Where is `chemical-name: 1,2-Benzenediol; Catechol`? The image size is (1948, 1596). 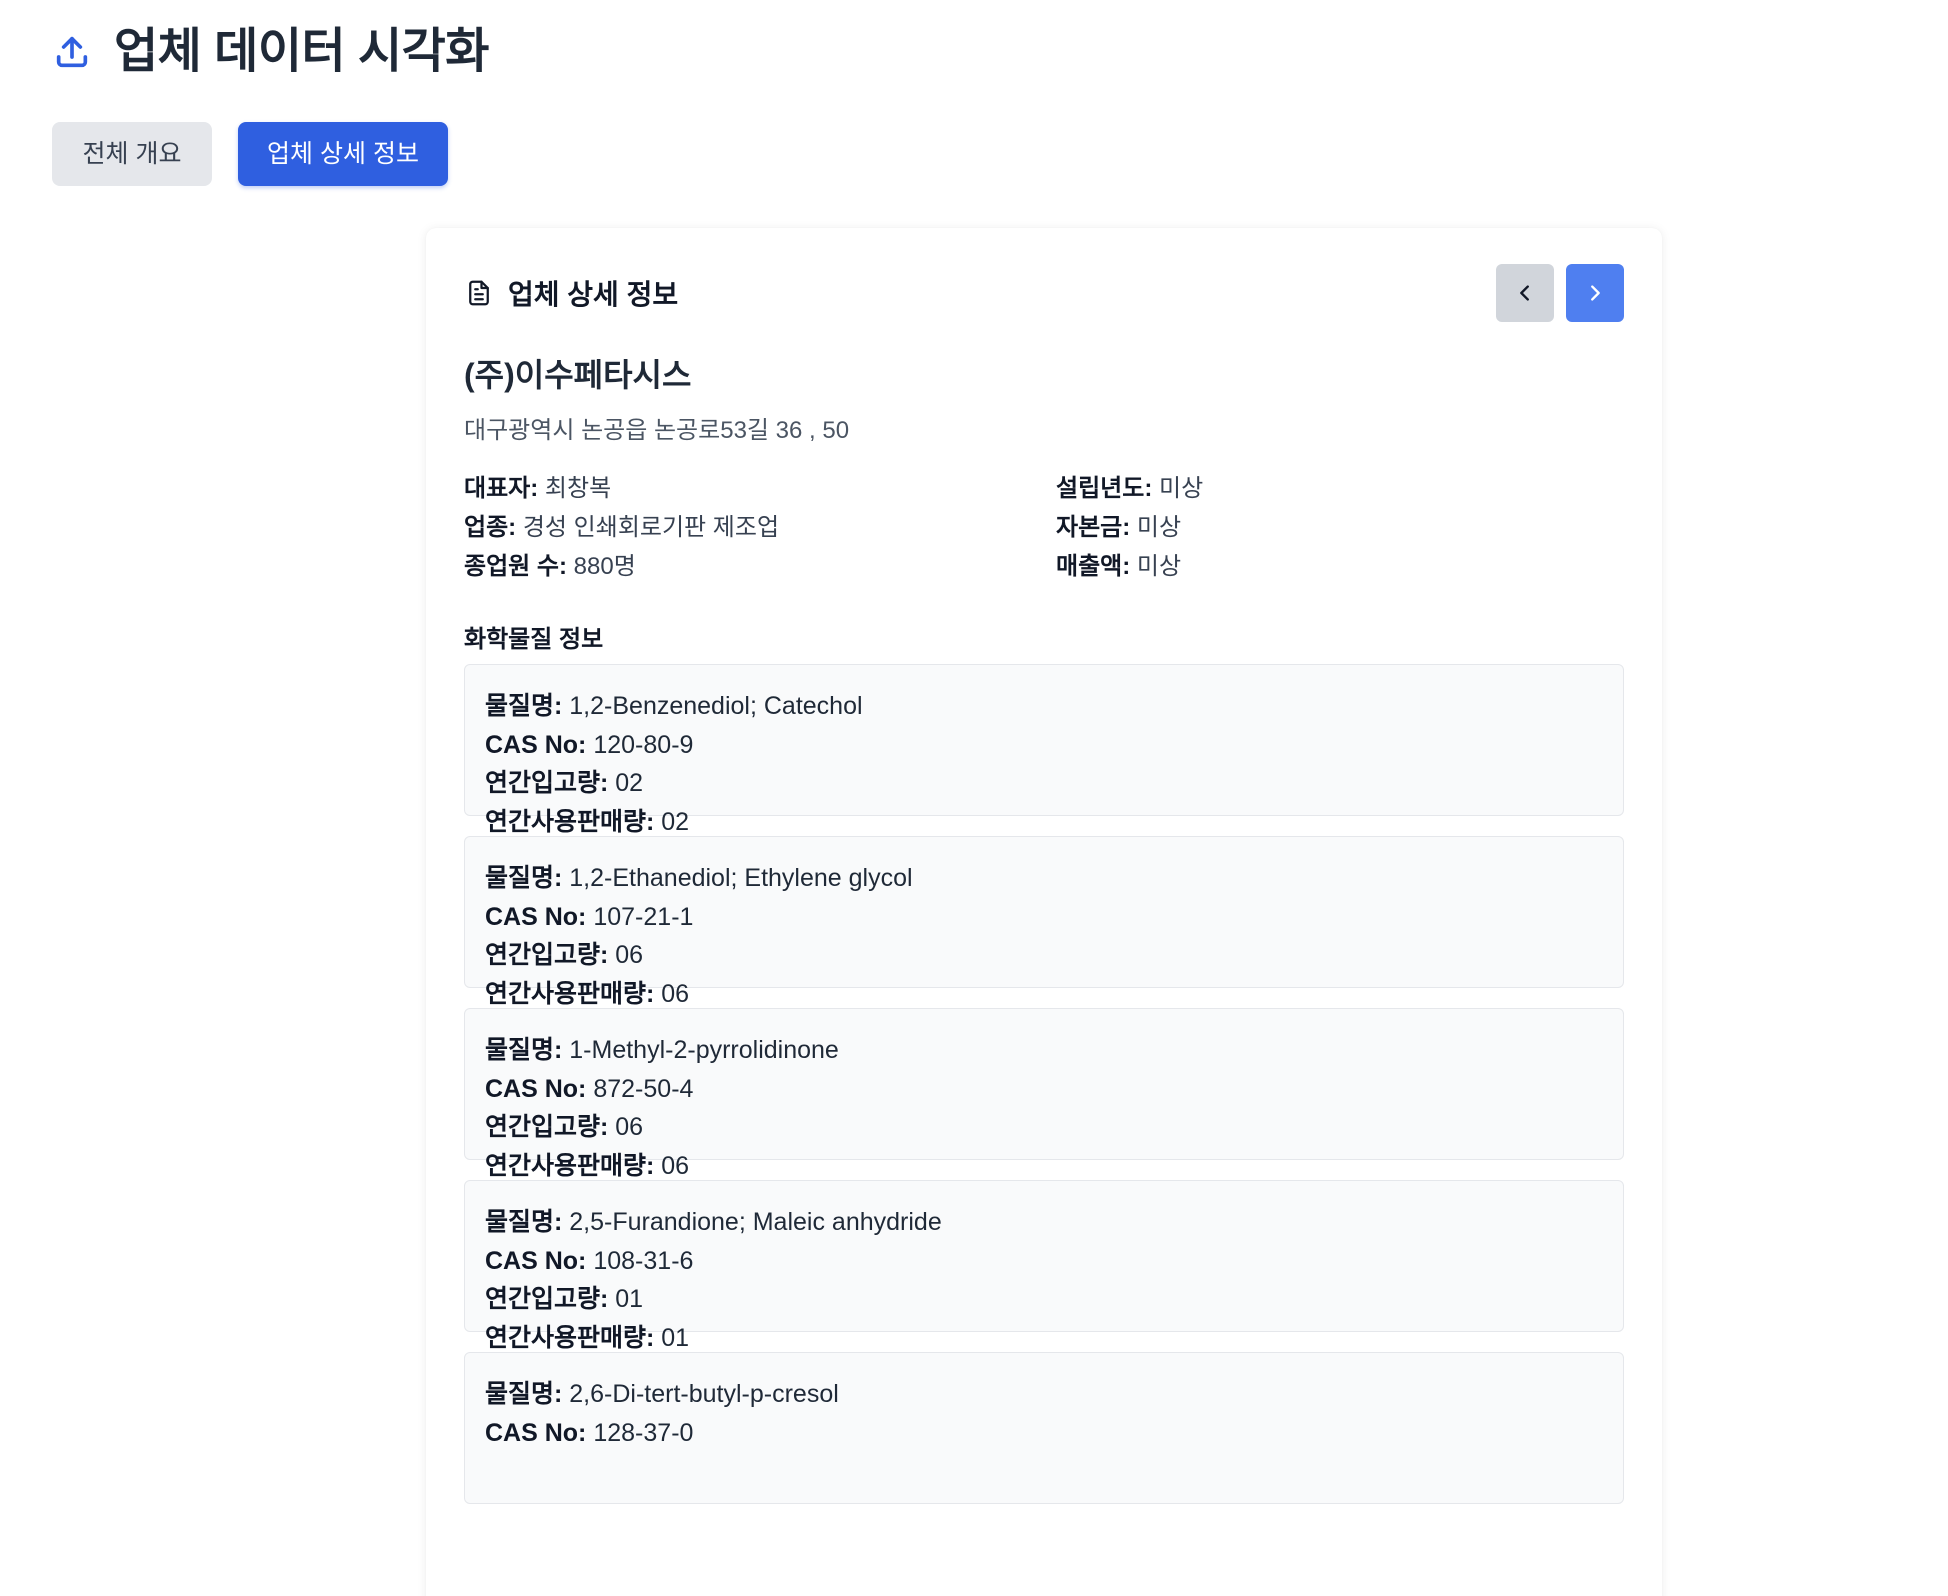
chemical-name: 1,2-Benzenediol; Catechol is located at coordinates (716, 706).